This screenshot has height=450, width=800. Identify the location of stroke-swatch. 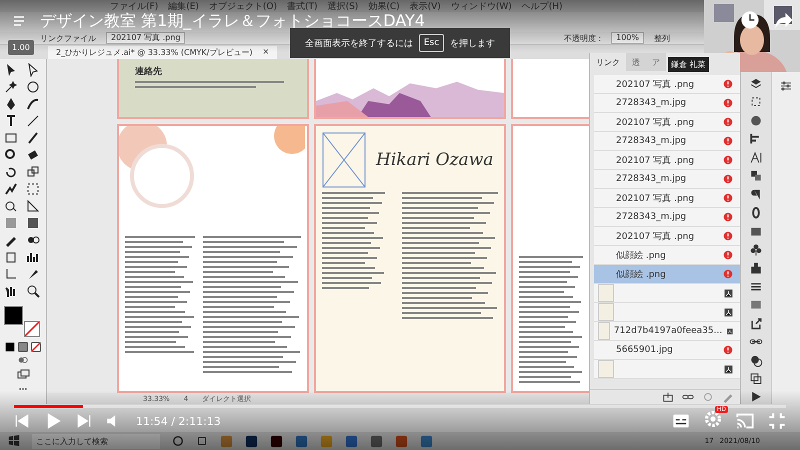
(32, 329).